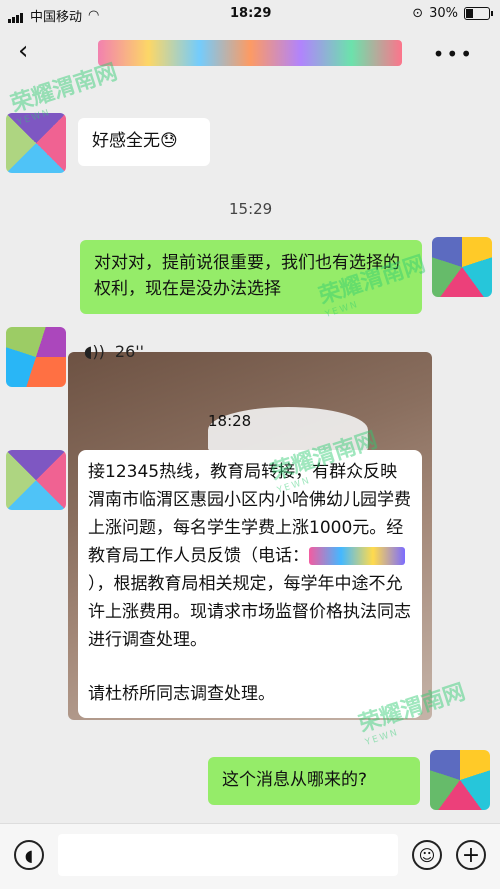  I want to click on message-text: 好感全无😓, so click(135, 141).